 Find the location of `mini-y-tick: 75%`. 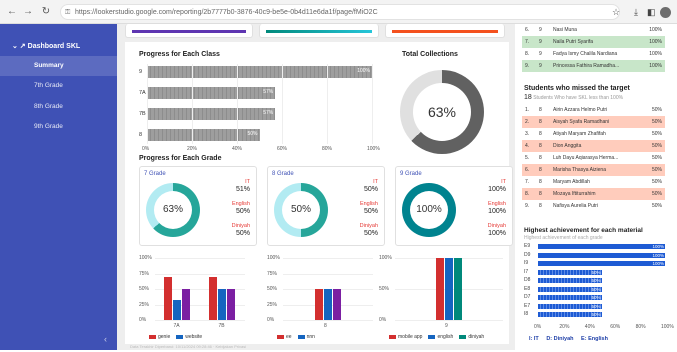

mini-y-tick: 75% is located at coordinates (272, 273).